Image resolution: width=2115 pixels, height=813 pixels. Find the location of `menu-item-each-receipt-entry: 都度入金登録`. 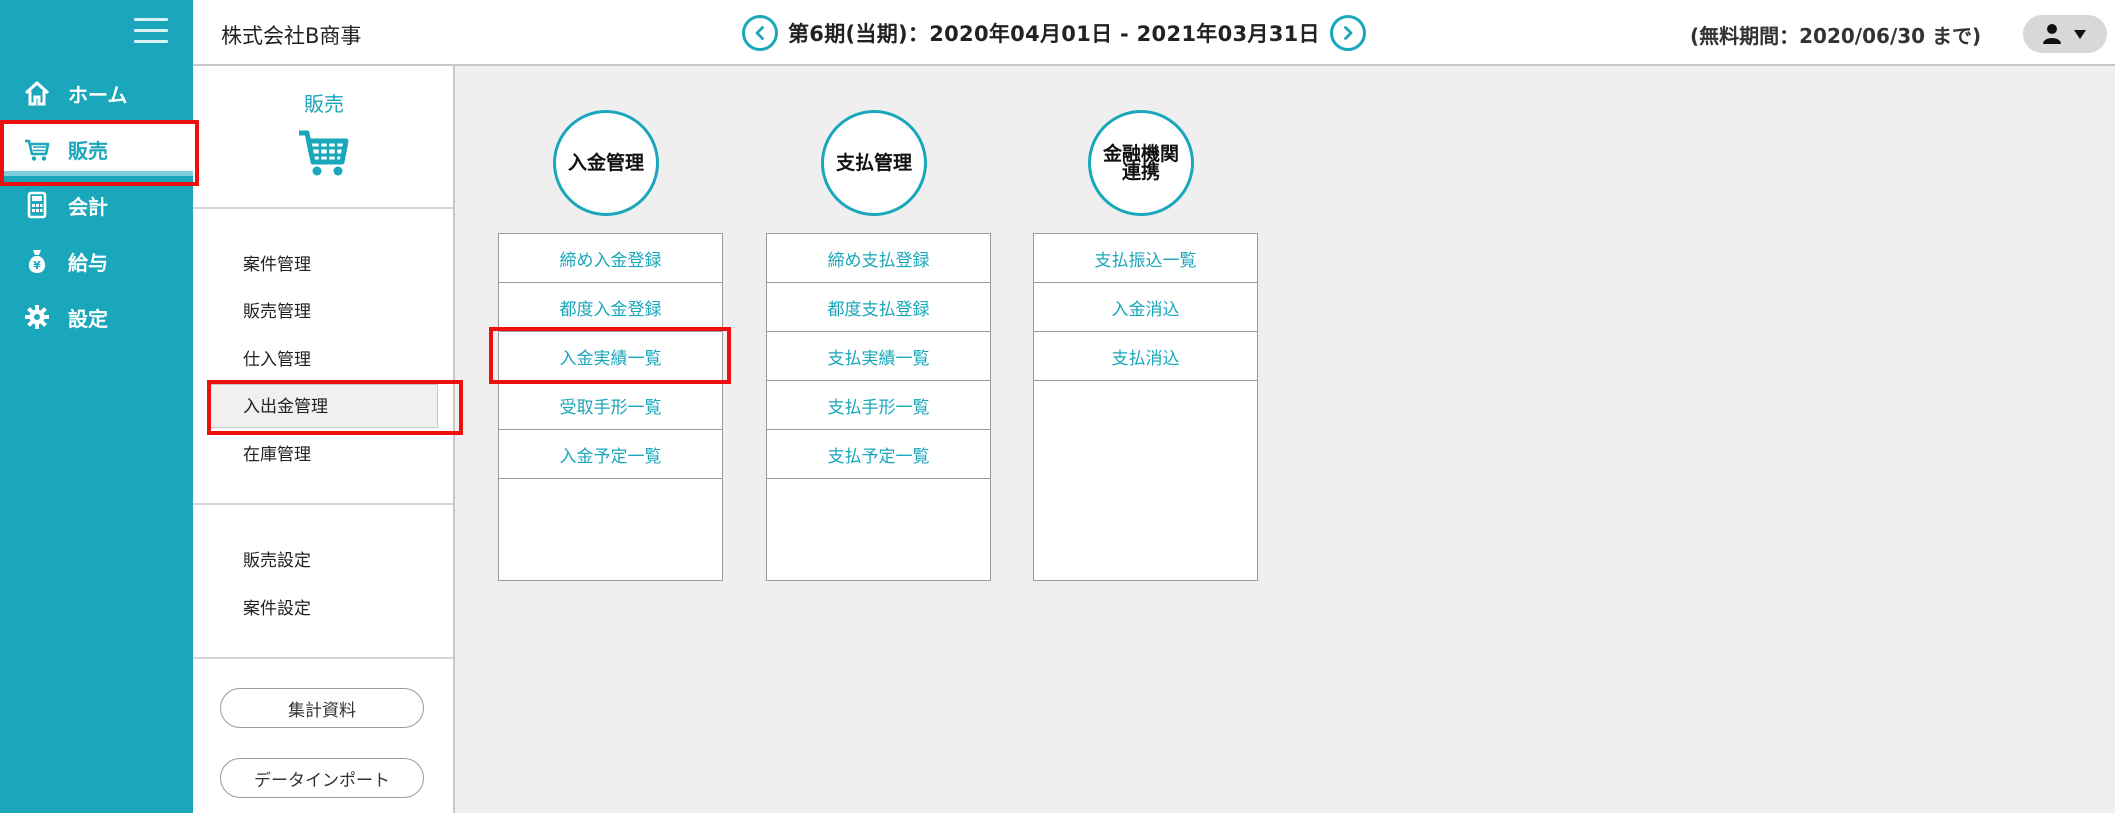

menu-item-each-receipt-entry: 都度入金登録 is located at coordinates (610, 307).